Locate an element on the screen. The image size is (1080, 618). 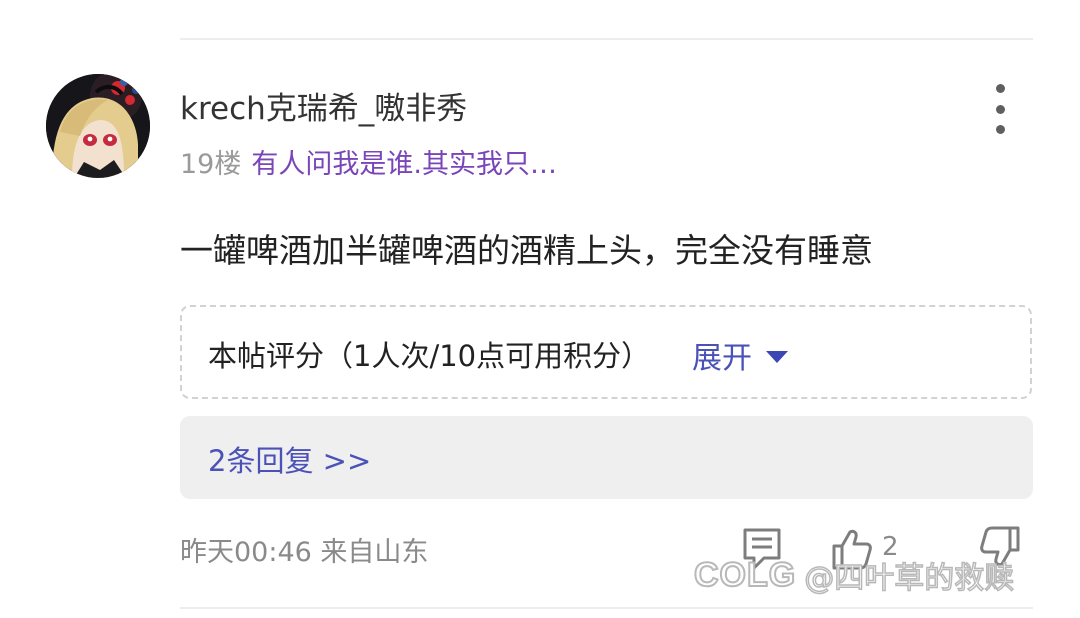
avatar is located at coordinates (98, 126).